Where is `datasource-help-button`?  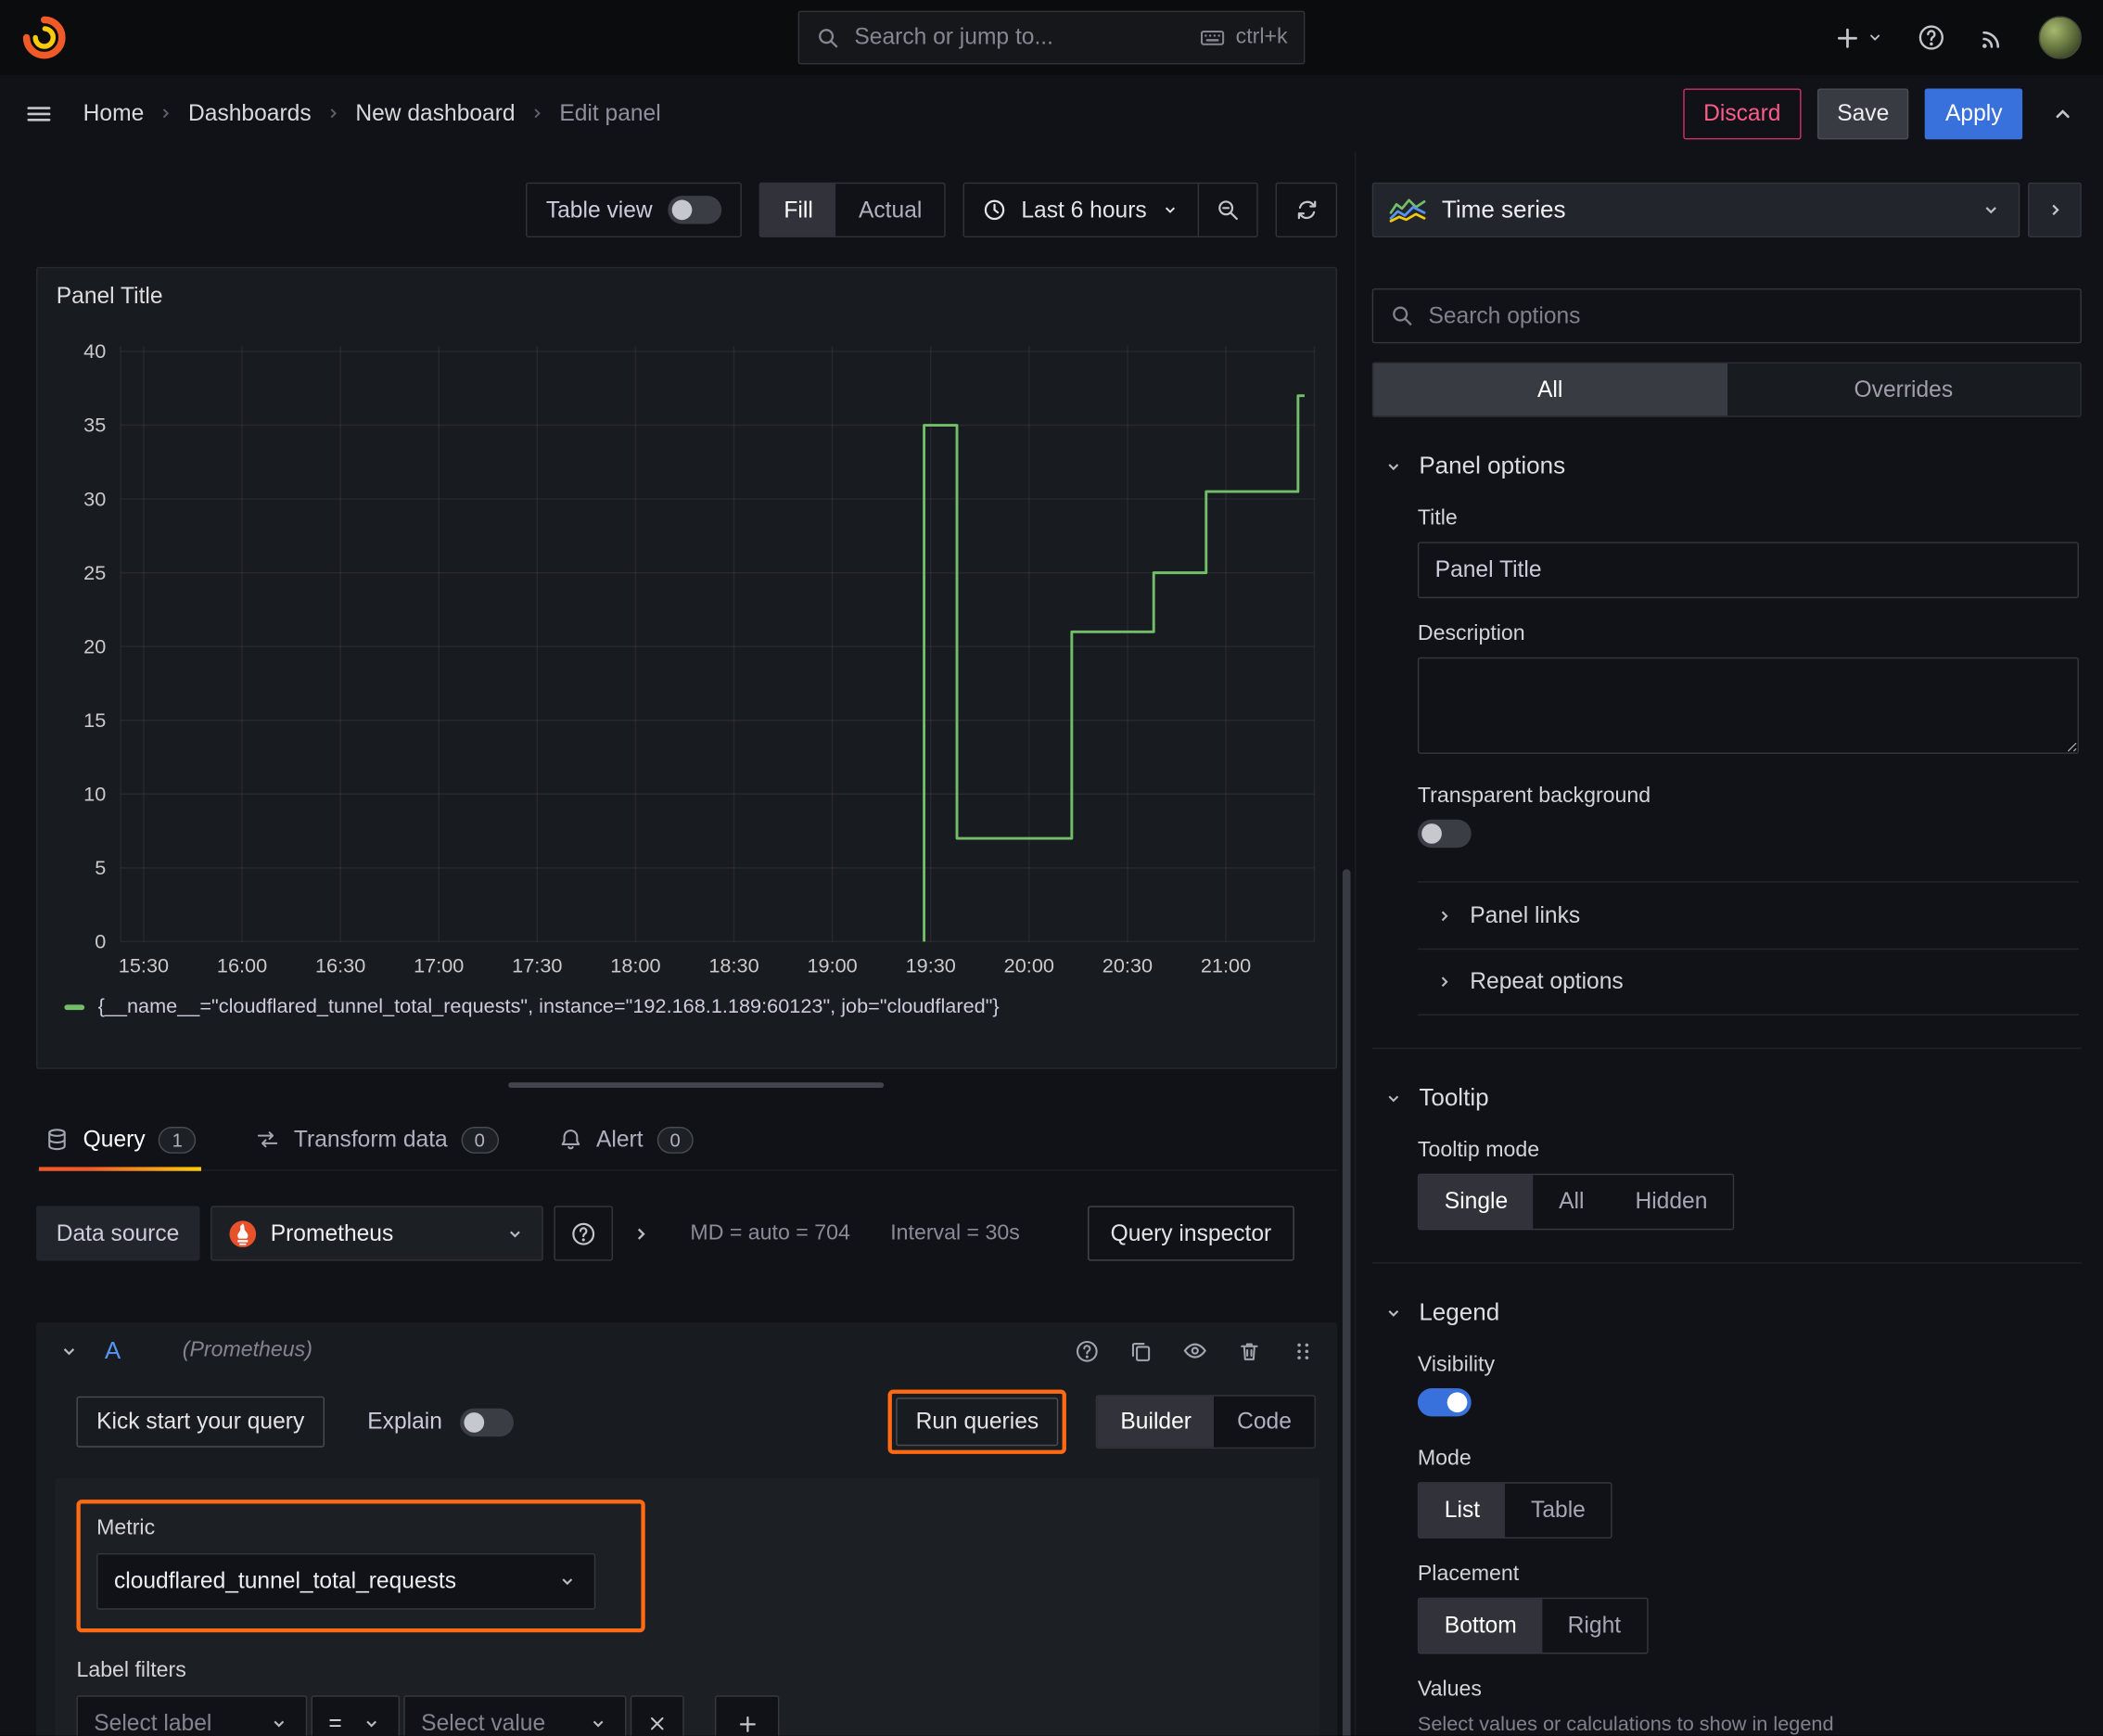 datasource-help-button is located at coordinates (583, 1233).